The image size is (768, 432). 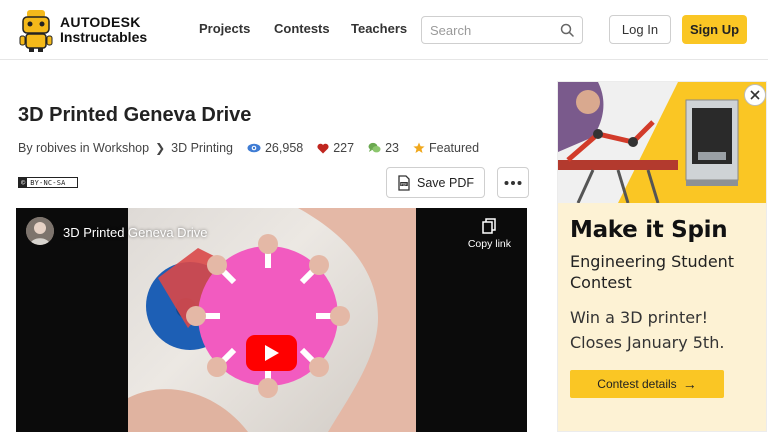 What do you see at coordinates (104, 37) in the screenshot?
I see `logo-instructables: Instructables` at bounding box center [104, 37].